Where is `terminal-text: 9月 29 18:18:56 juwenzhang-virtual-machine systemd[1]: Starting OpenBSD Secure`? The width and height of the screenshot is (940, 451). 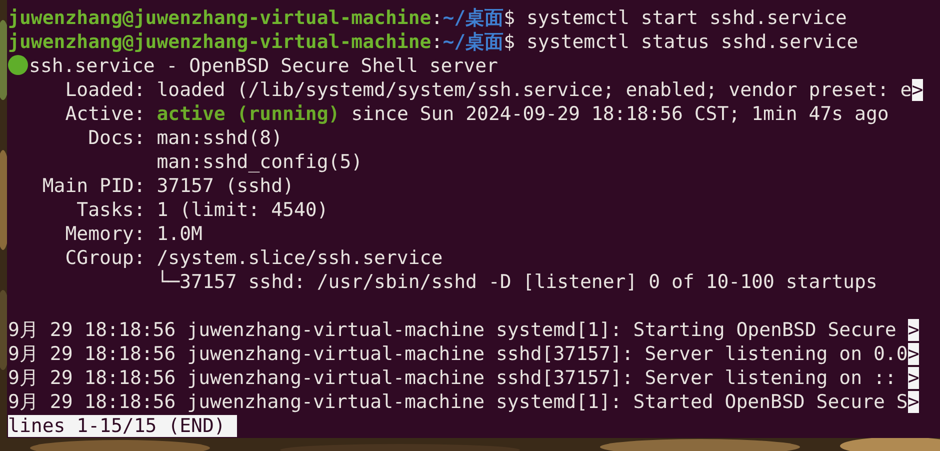 terminal-text: 9月 29 18:18:56 juwenzhang-virtual-machine systemd[1]: Starting OpenBSD Secure is located at coordinates (453, 330).